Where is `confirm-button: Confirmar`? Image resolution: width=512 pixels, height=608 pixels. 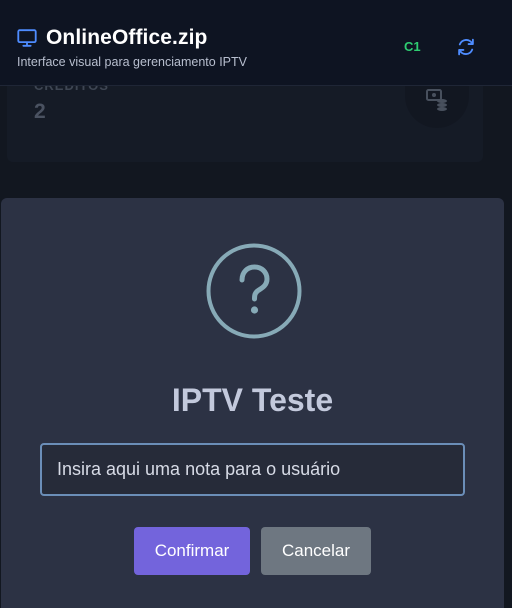 confirm-button: Confirmar is located at coordinates (192, 551).